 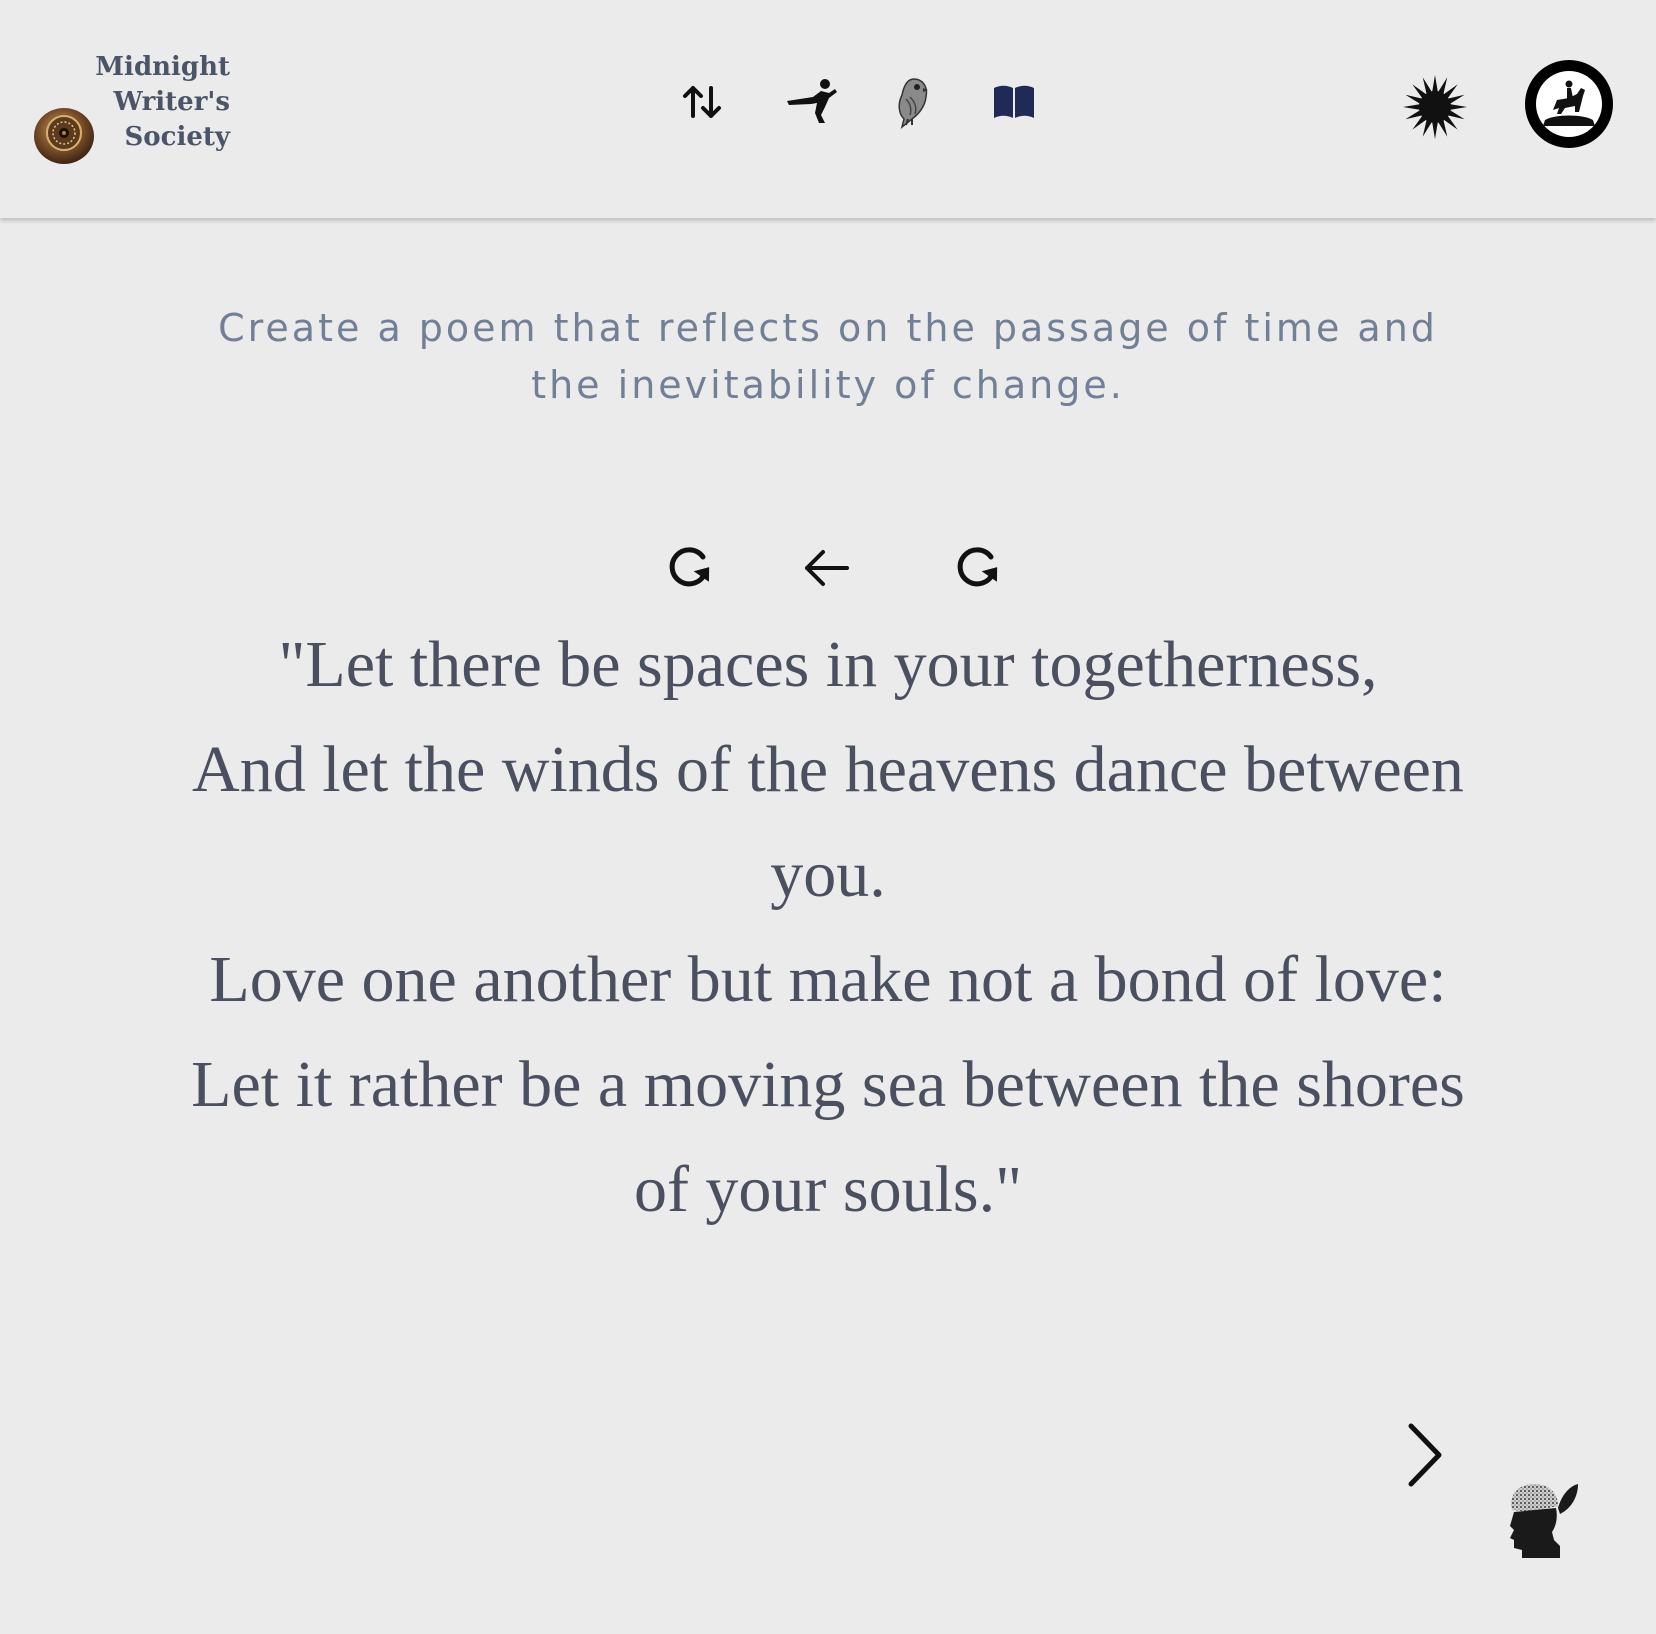 I want to click on sort-button, so click(x=702, y=102).